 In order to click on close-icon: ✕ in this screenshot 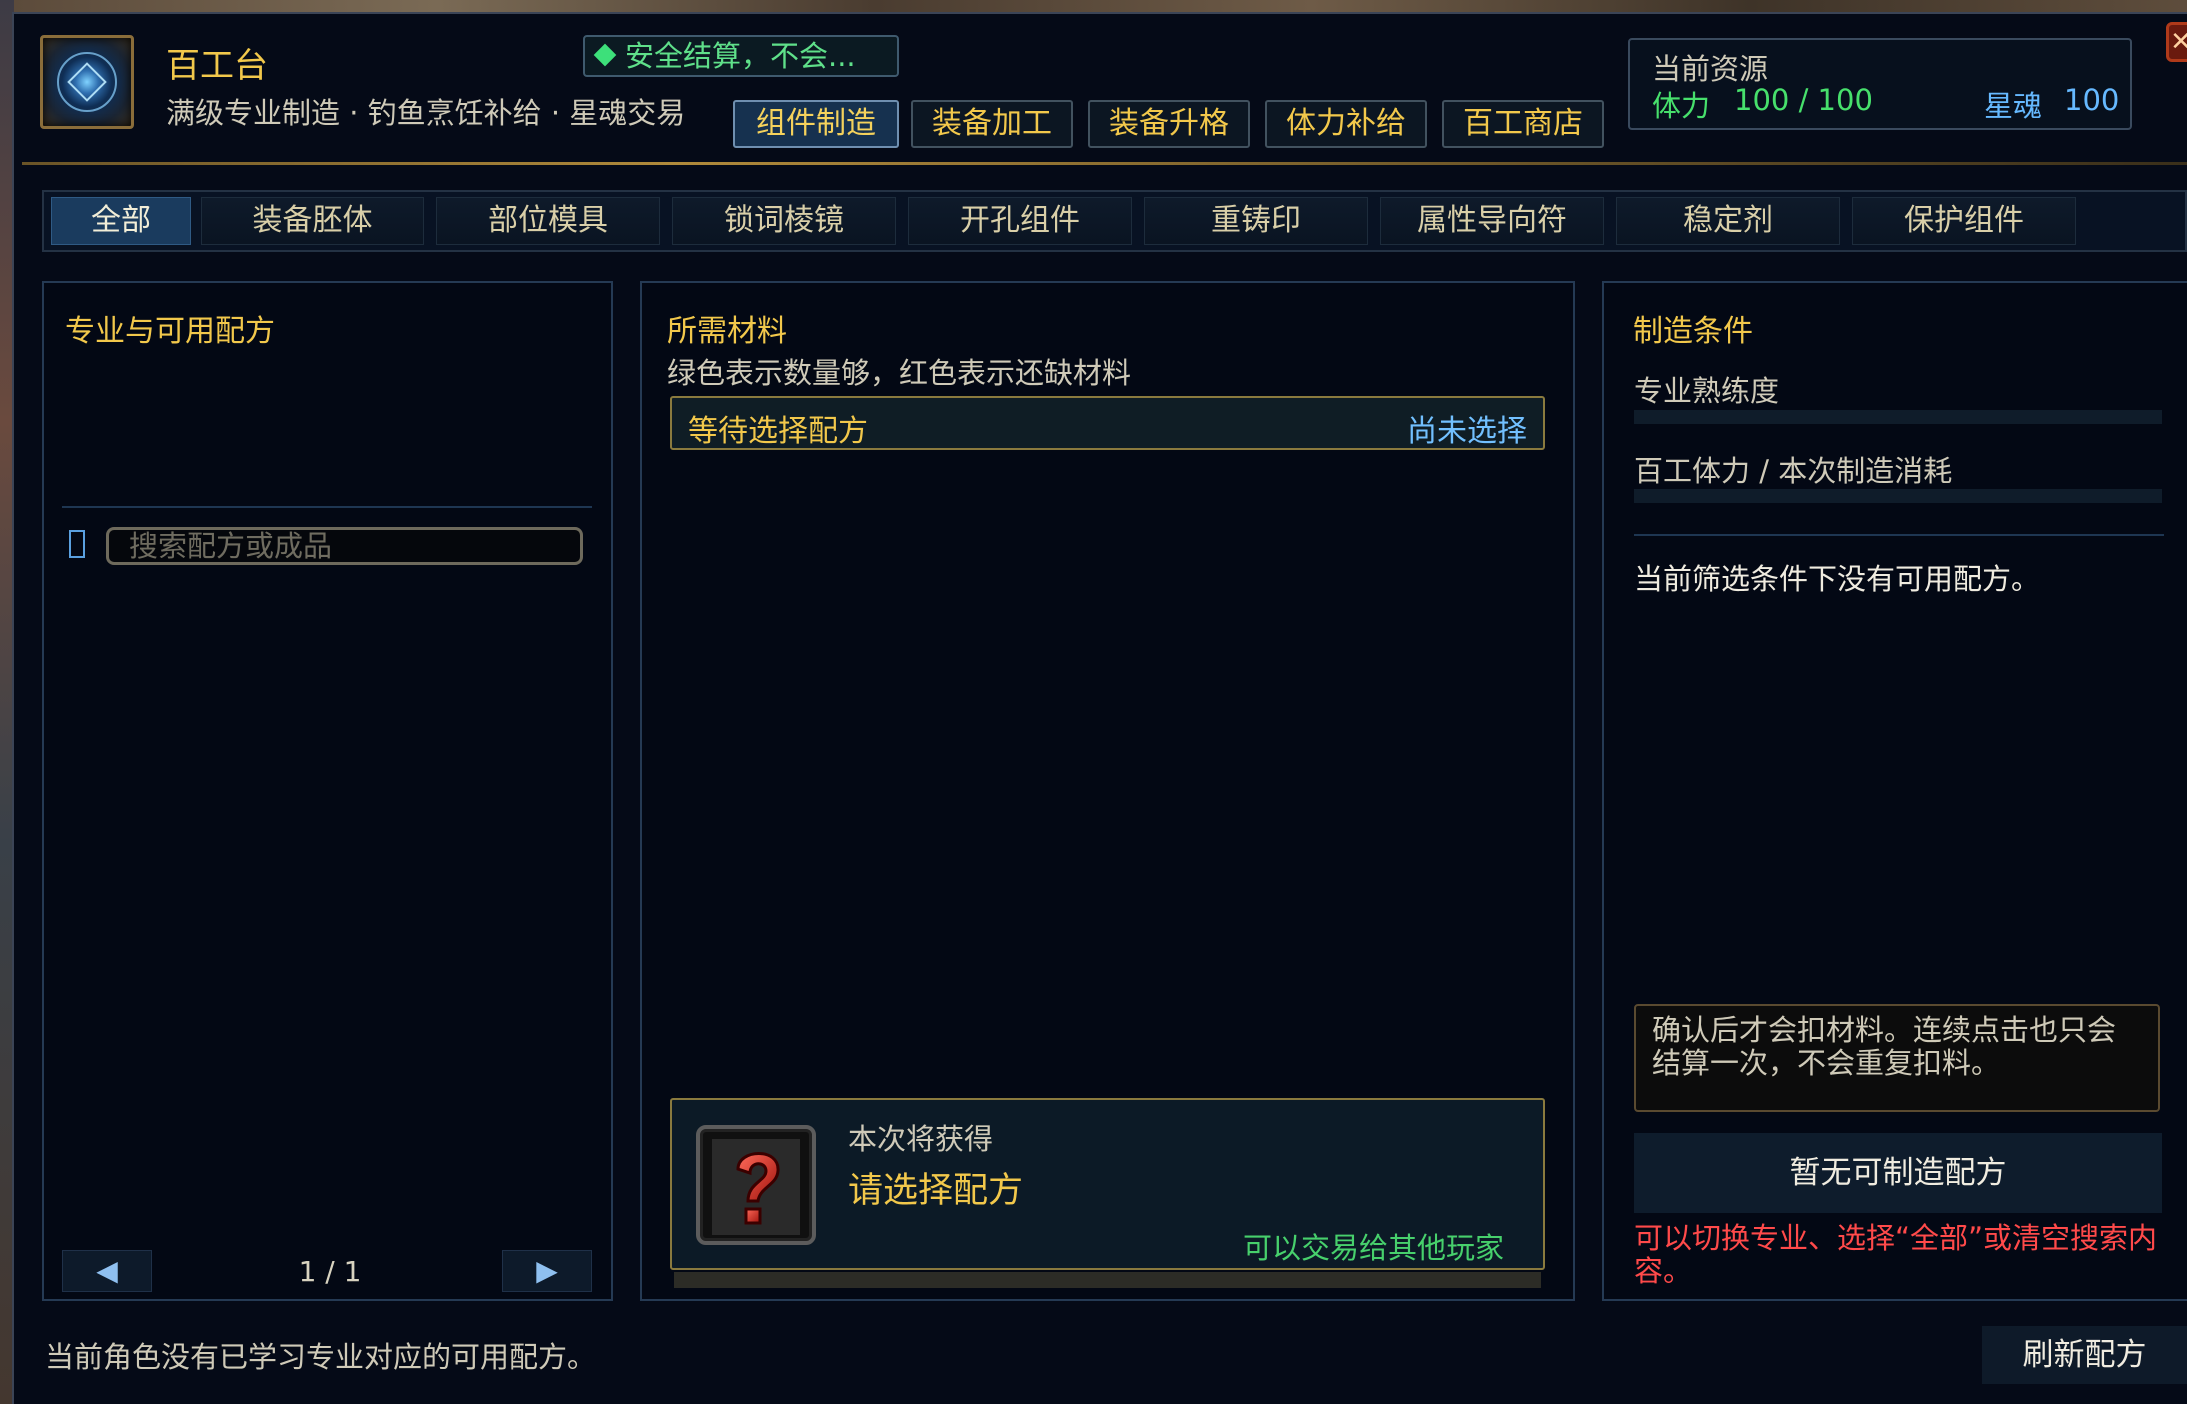, I will do `click(2178, 42)`.